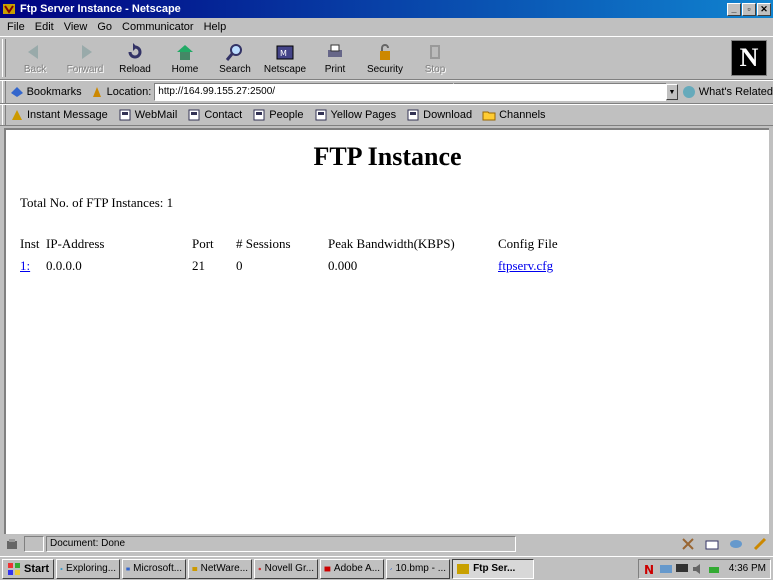  I want to click on personal-grip, so click(4, 115).